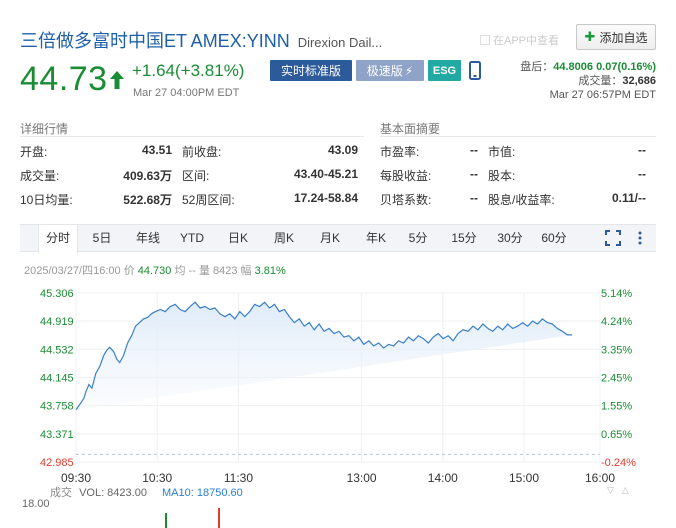  I want to click on y-tick-label: 45.306, so click(57, 294).